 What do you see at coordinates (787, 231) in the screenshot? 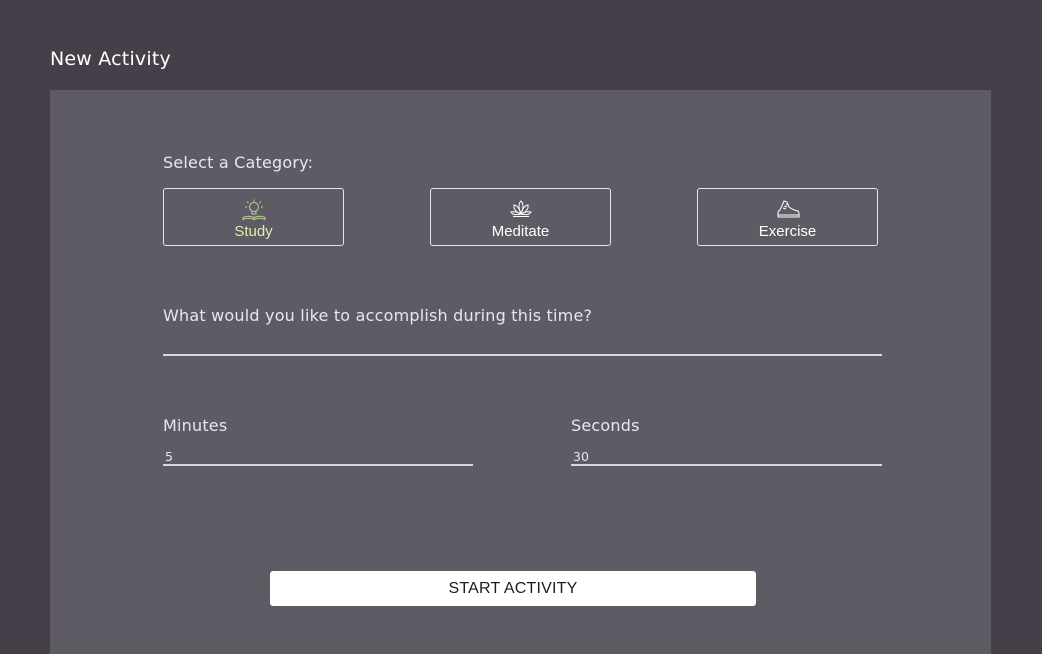
I see `category-exercise-label: Exercise` at bounding box center [787, 231].